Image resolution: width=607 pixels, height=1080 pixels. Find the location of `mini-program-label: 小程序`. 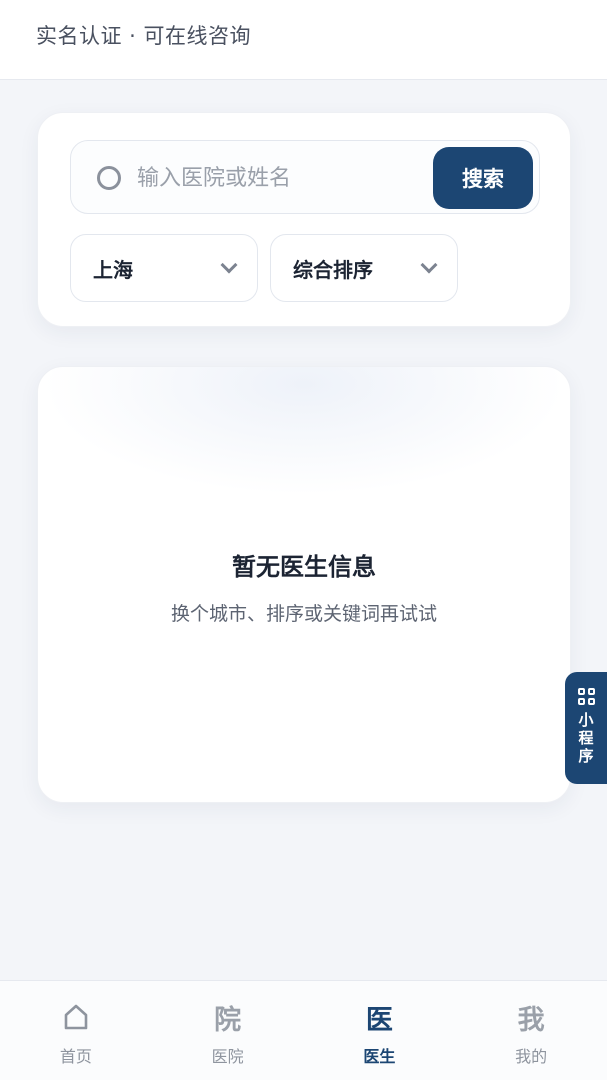

mini-program-label: 小程序 is located at coordinates (586, 738).